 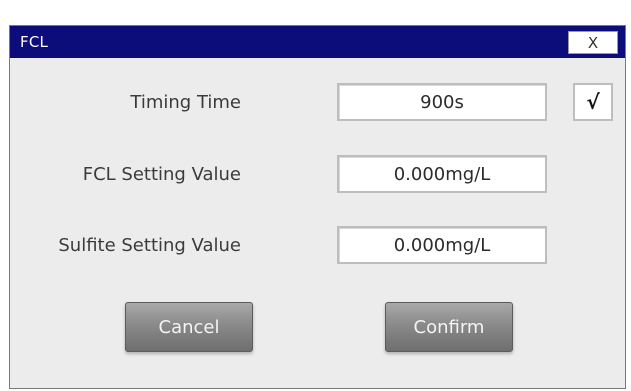 I want to click on close-button: X, so click(x=593, y=42).